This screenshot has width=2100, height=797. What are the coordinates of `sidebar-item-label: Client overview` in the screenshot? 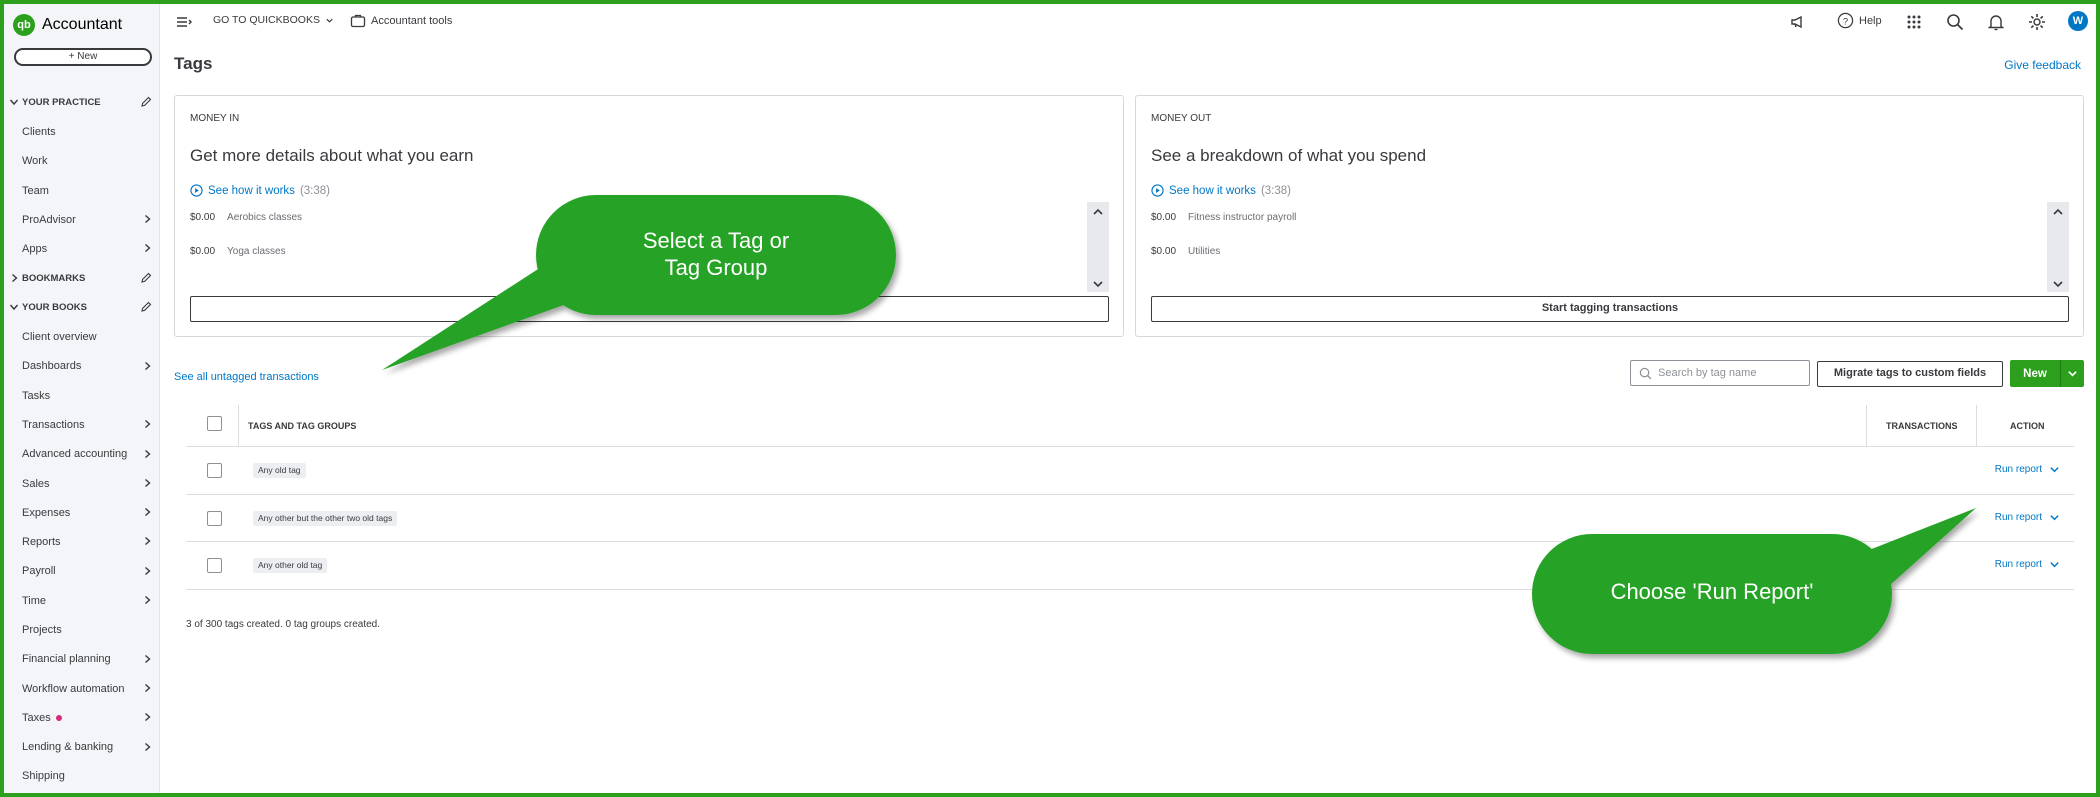 It's located at (59, 337).